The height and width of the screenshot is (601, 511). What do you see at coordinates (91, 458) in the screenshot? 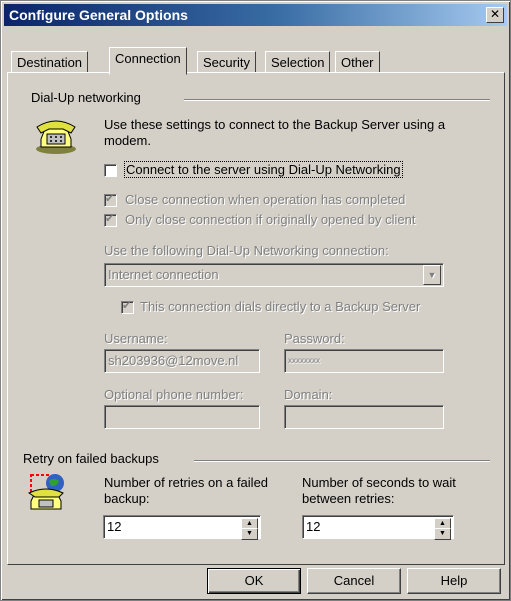
I see `retry-group-title: Retry on failed backups` at bounding box center [91, 458].